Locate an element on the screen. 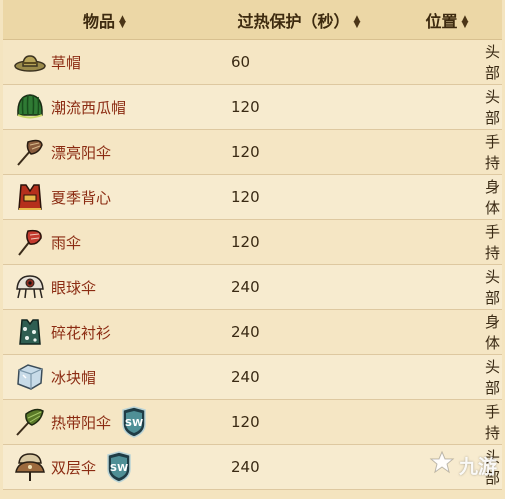 This screenshot has height=499, width=505. overheat-value: 60 is located at coordinates (299, 62).